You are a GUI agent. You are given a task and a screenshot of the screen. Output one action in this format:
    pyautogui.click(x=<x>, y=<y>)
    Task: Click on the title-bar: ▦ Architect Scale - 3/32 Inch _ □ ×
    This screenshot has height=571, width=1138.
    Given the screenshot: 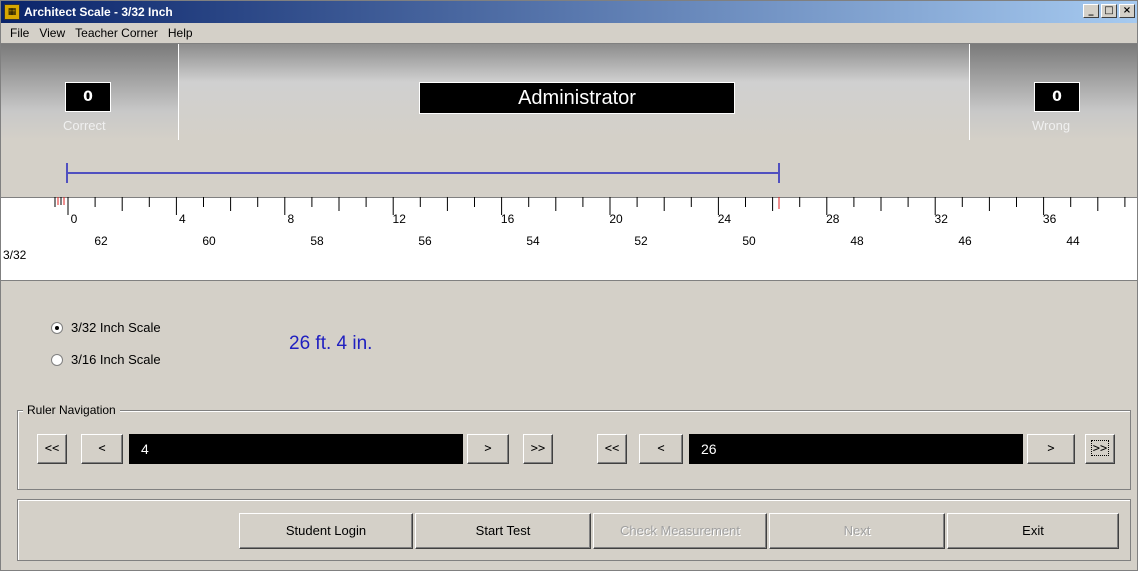 What is the action you would take?
    pyautogui.click(x=569, y=12)
    